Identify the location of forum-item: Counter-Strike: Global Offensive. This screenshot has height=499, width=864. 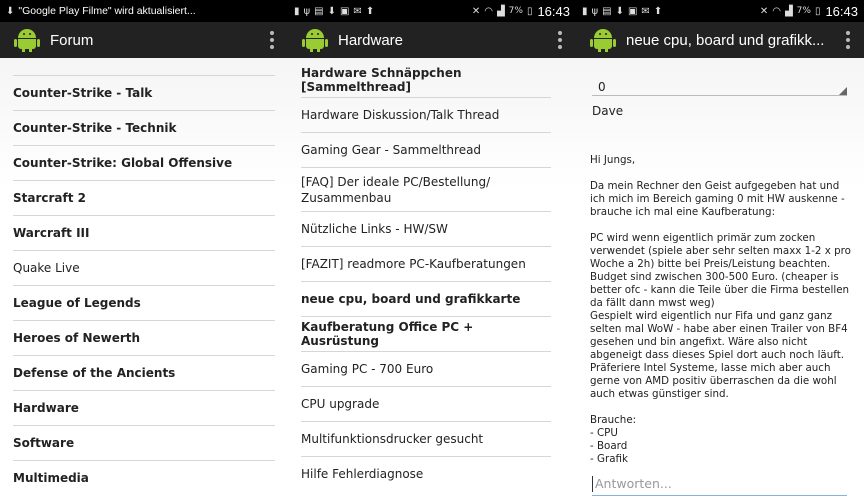
(144, 162).